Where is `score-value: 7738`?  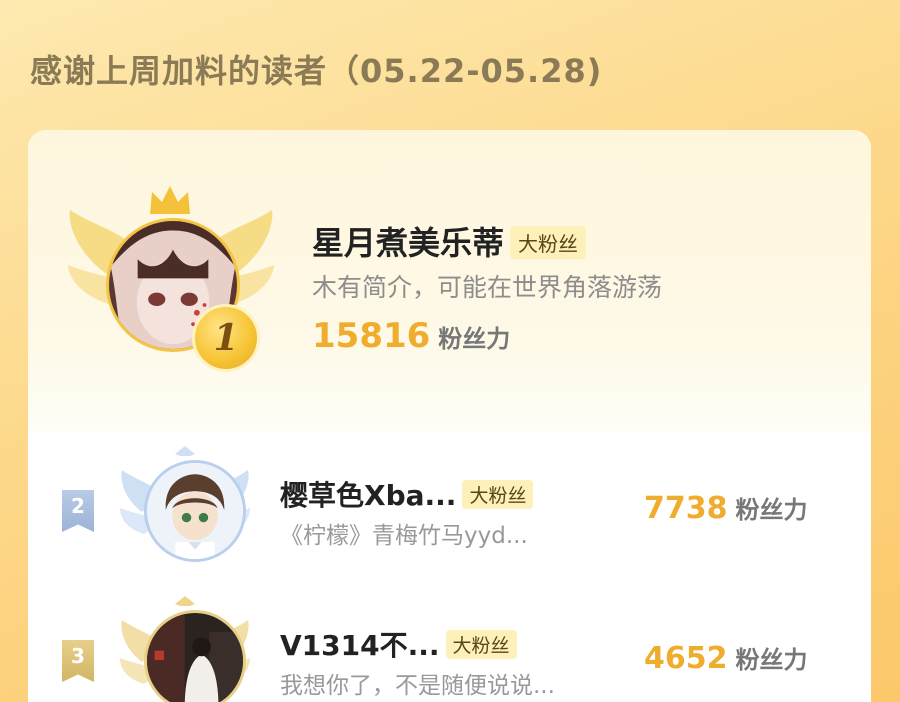
score-value: 7738 is located at coordinates (686, 508).